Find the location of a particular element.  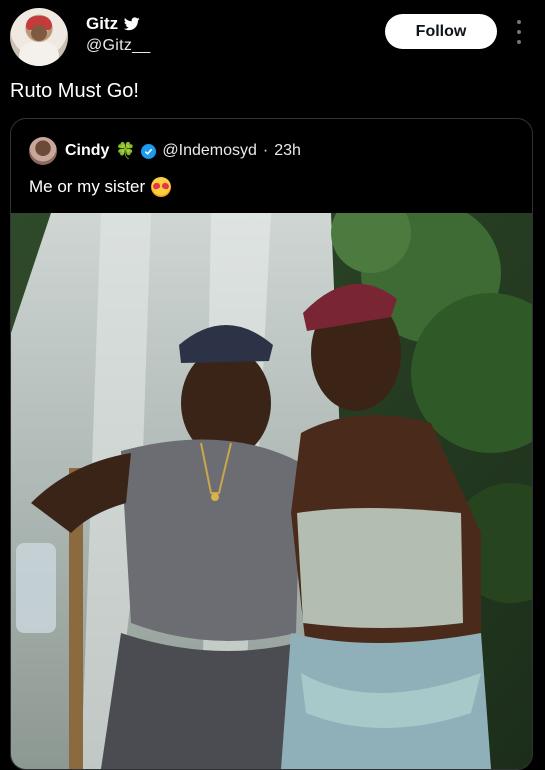

smiling-face-with-hearts-icon is located at coordinates (161, 187).